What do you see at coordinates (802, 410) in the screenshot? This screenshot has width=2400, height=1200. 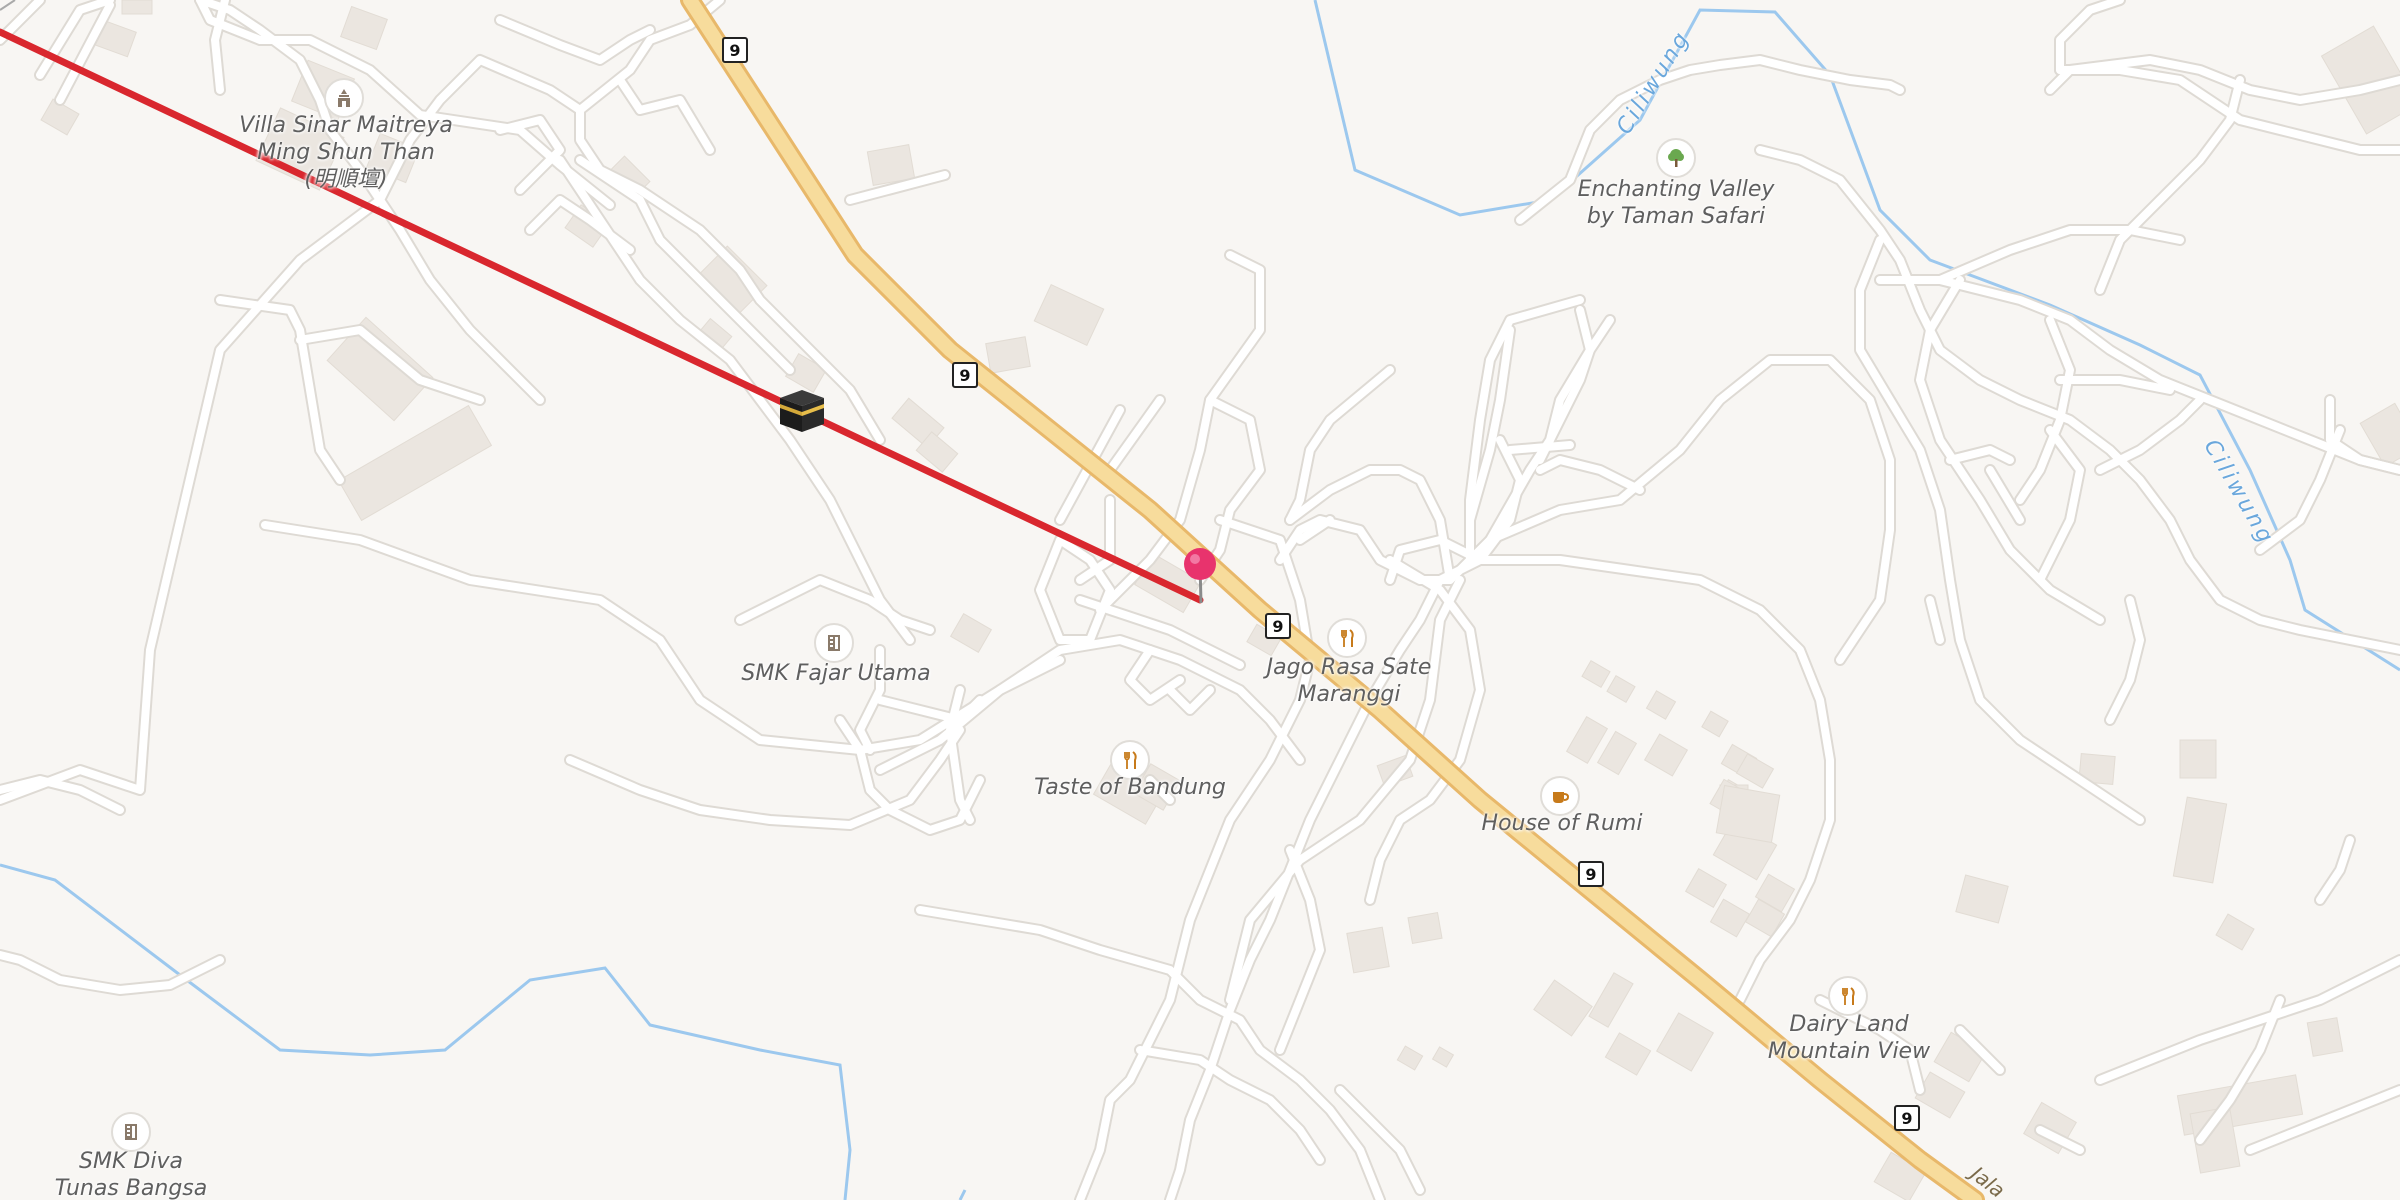 I see `kaaba-icon` at bounding box center [802, 410].